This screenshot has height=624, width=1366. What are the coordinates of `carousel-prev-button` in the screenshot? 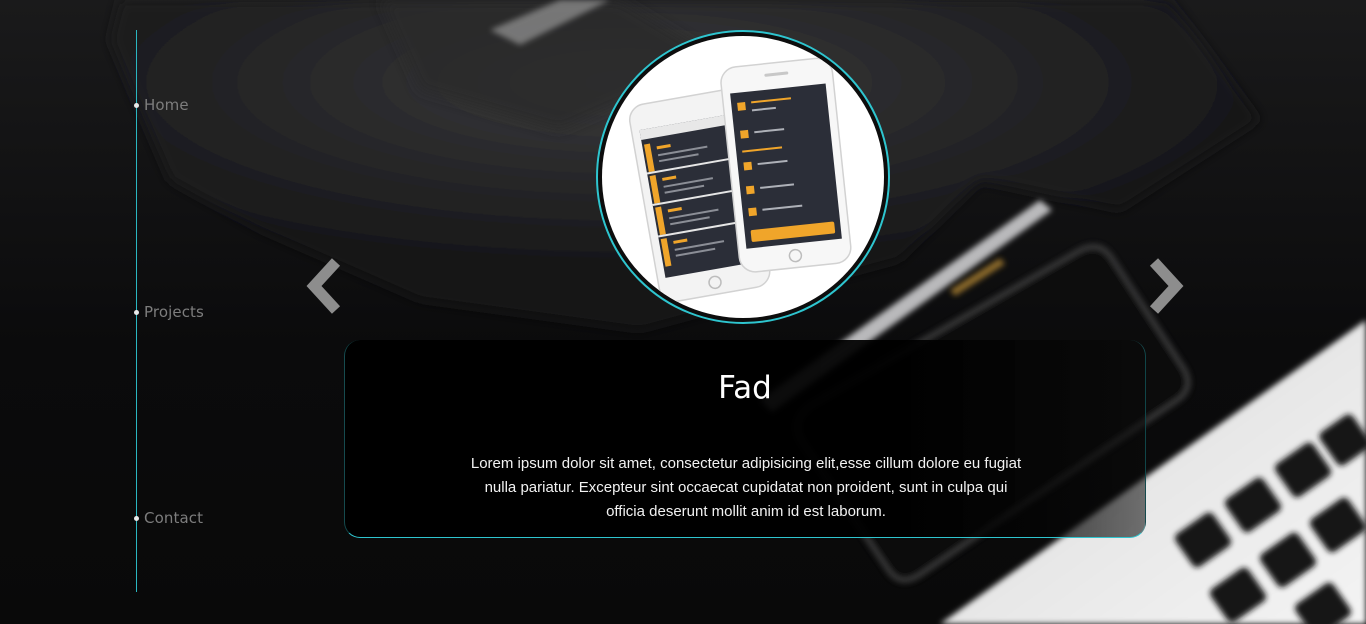 It's located at (324, 286).